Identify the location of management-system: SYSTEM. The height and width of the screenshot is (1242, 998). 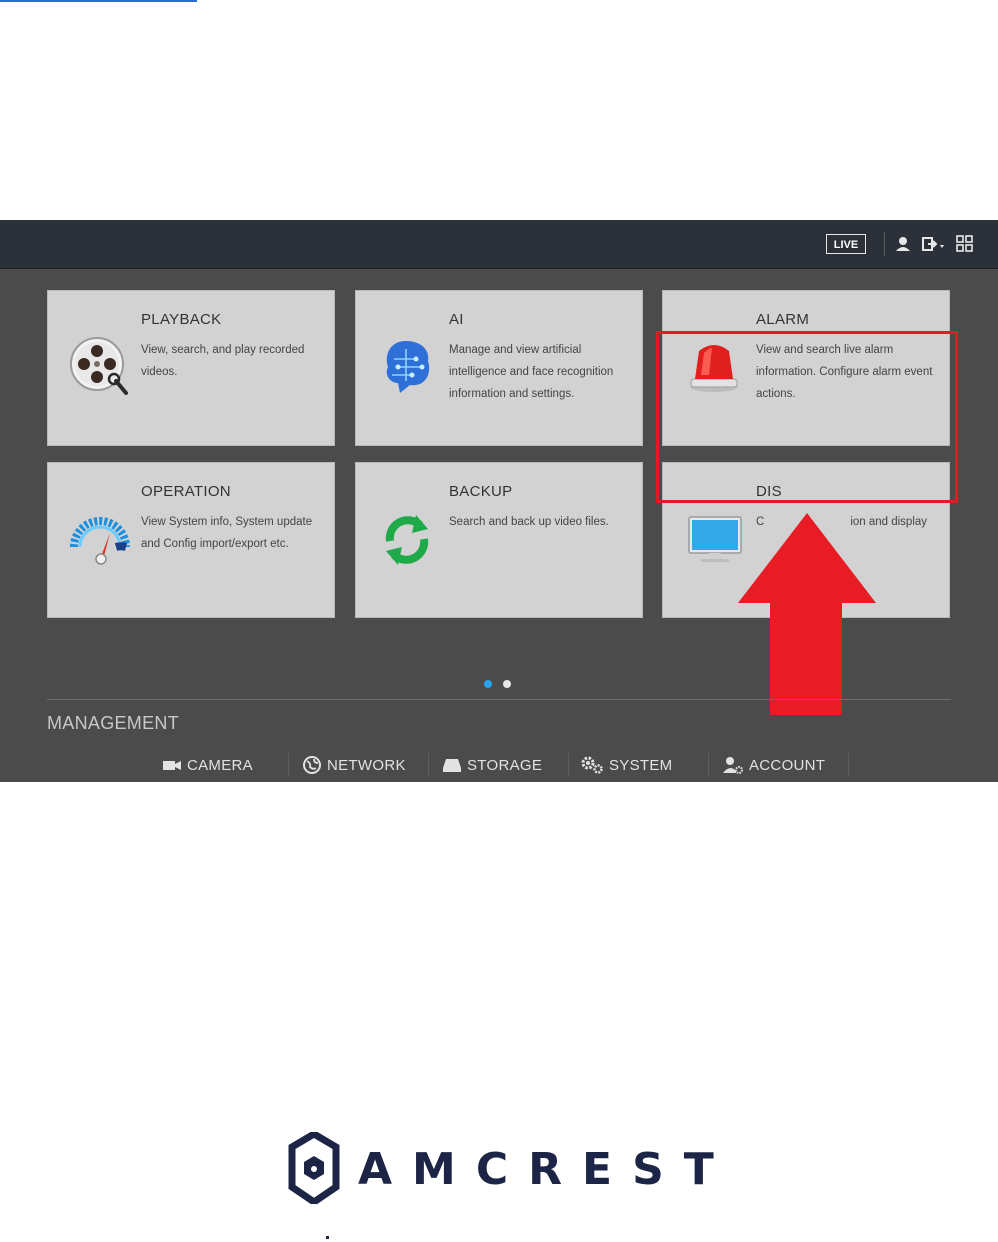
(626, 765).